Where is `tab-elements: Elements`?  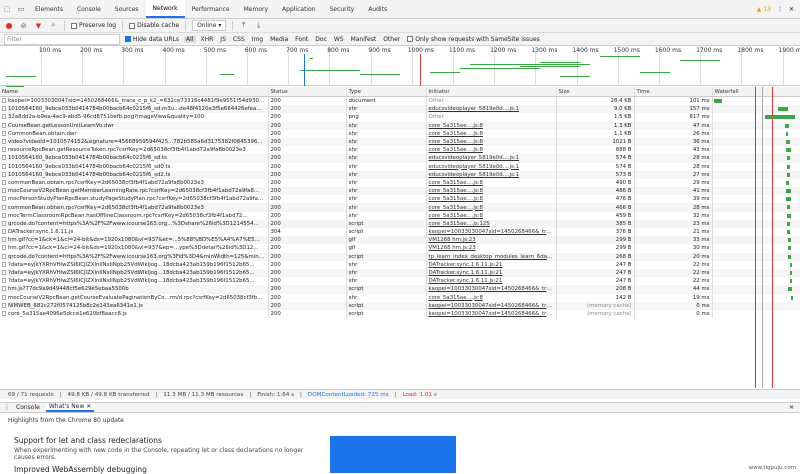
tab-elements: Elements is located at coordinates (49, 9).